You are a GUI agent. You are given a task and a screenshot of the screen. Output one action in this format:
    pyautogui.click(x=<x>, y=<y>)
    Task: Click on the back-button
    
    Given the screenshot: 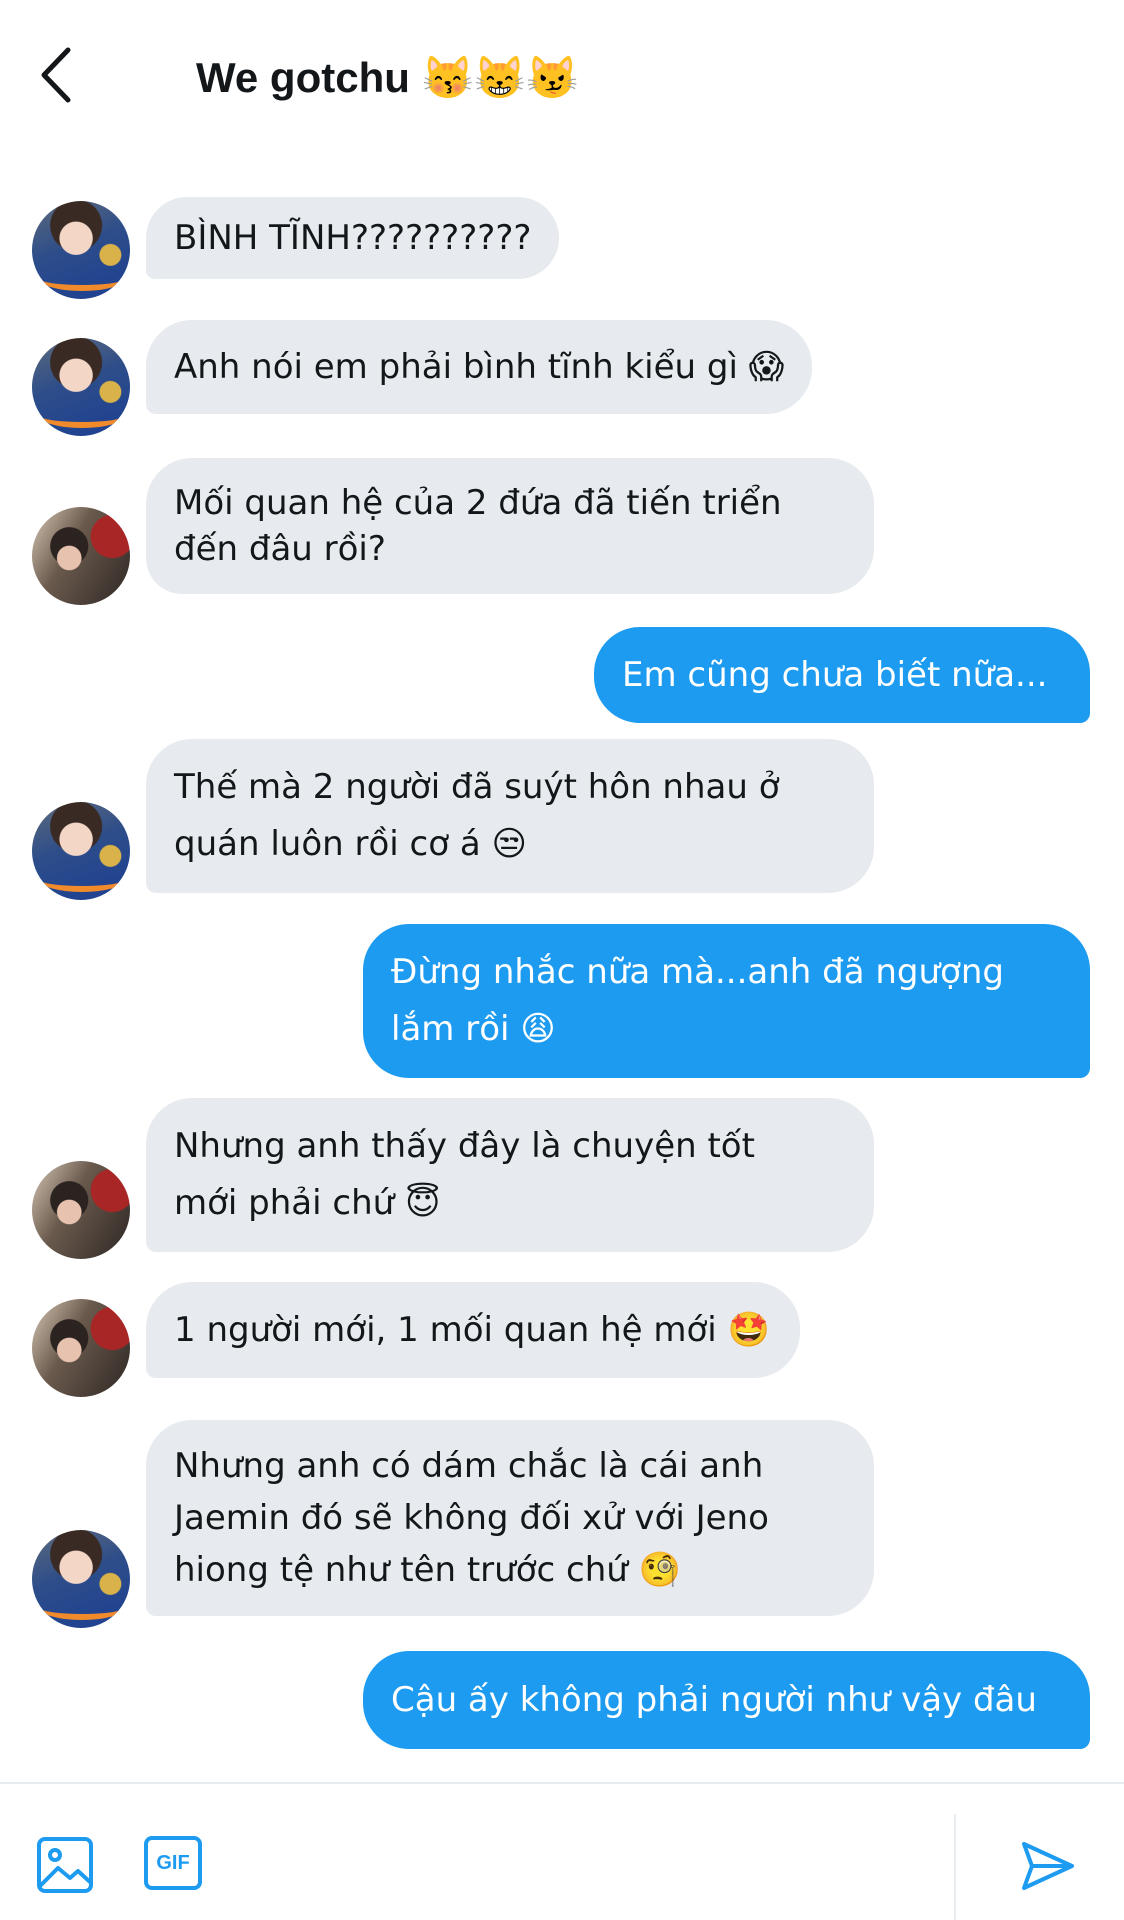 What is the action you would take?
    pyautogui.click(x=64, y=75)
    